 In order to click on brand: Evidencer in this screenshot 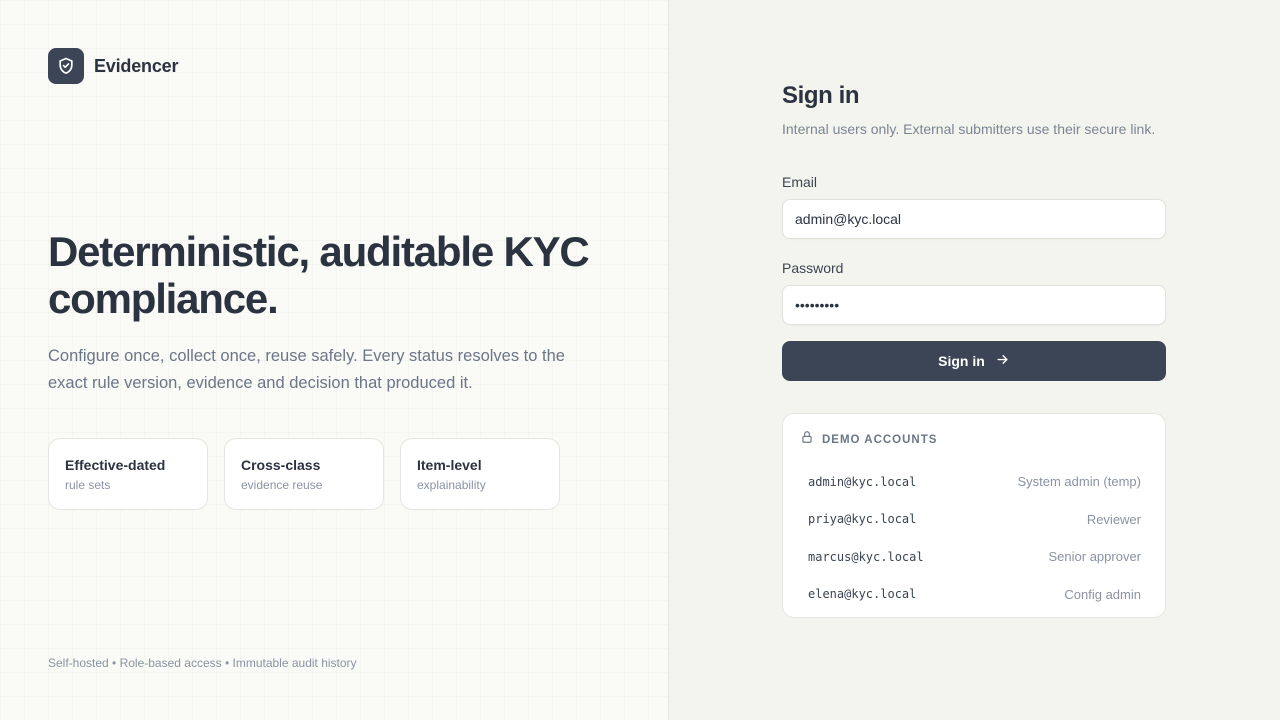, I will do `click(113, 66)`.